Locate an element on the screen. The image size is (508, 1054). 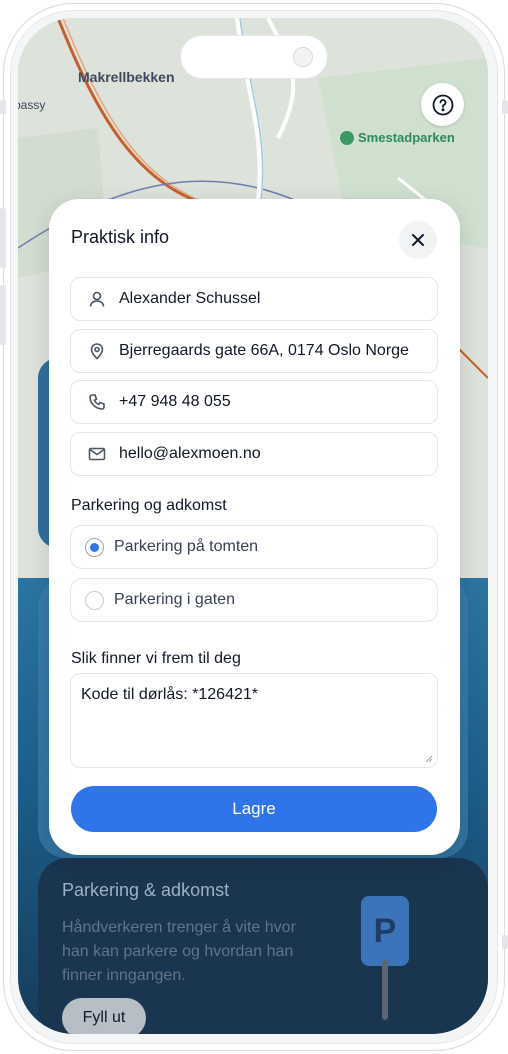
phone-field: +47 948 48 055 is located at coordinates (254, 402).